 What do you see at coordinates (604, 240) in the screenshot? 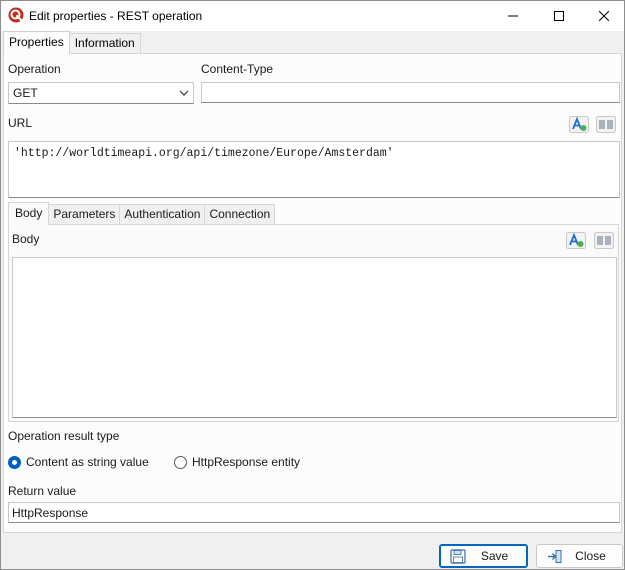
I see `body-text-block-icon` at bounding box center [604, 240].